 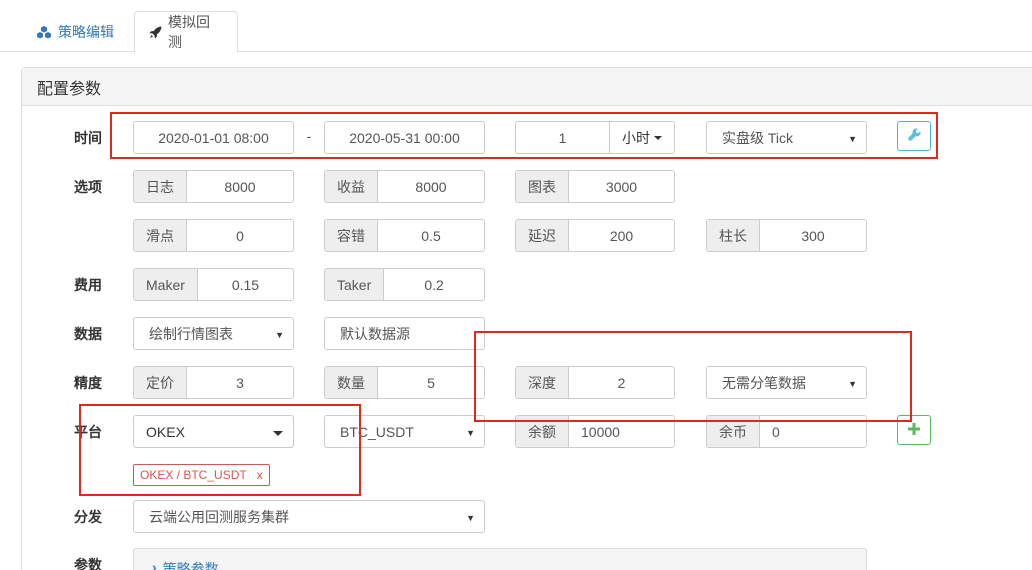 I want to click on delay-addon: 延迟, so click(x=542, y=235).